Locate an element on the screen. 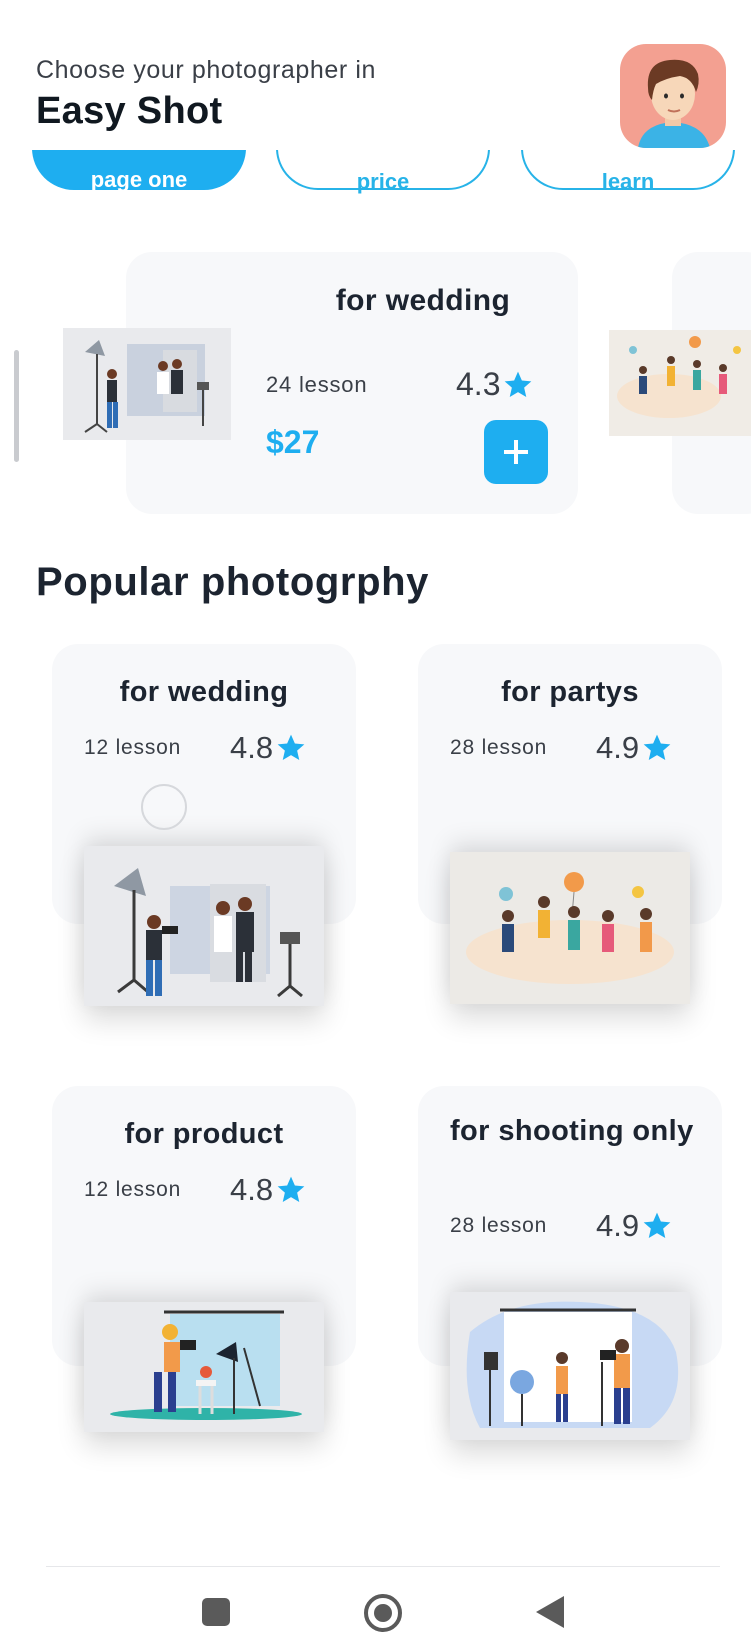  app-title: Easy Shot is located at coordinates (129, 111).